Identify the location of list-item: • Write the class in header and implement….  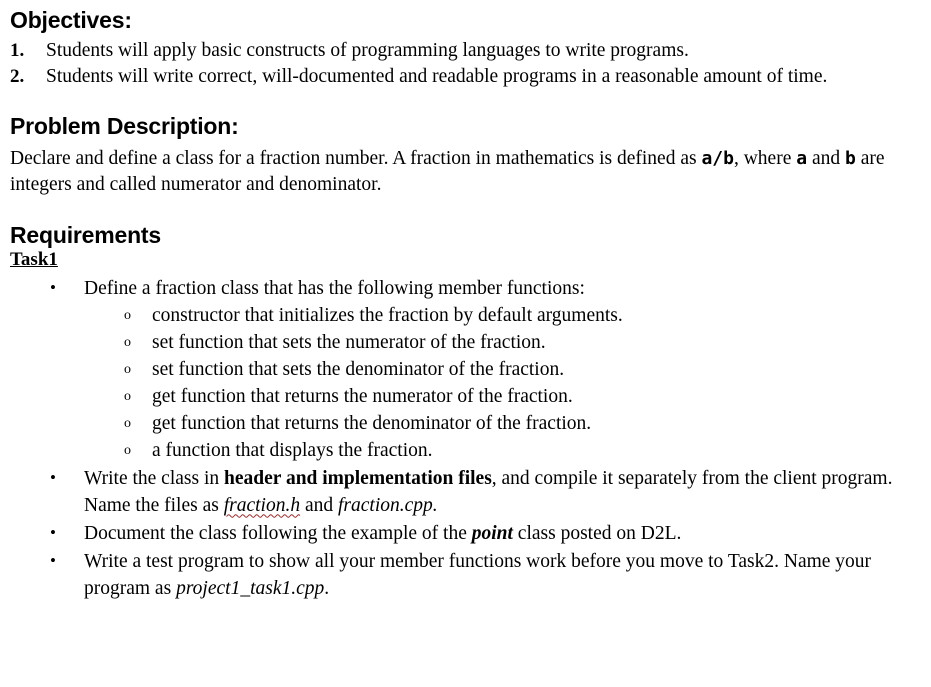
(465, 492).